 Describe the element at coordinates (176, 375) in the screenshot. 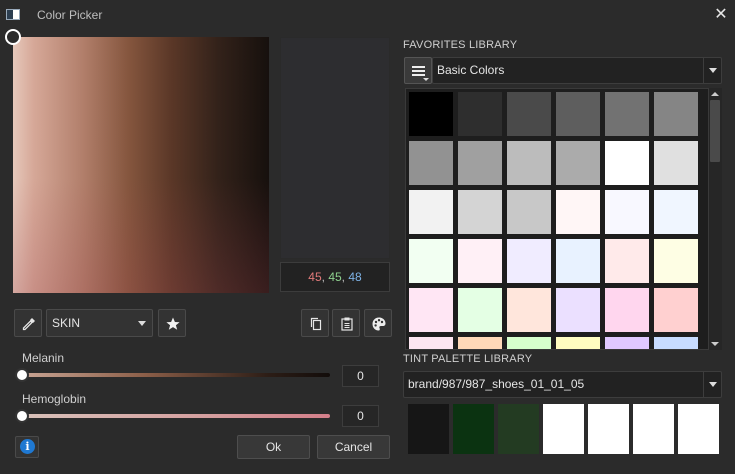

I see `melanin-slider-track` at that location.